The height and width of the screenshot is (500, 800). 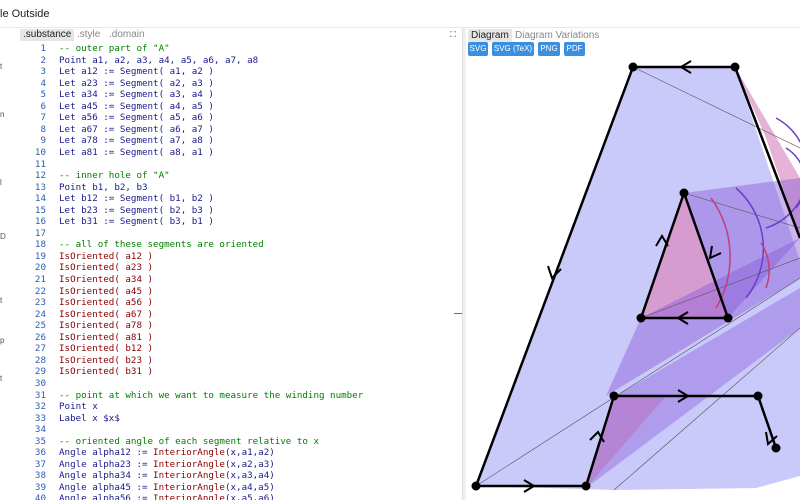 What do you see at coordinates (240, 361) in the screenshot?
I see `code-line: 28 IsOriented( b23 )` at bounding box center [240, 361].